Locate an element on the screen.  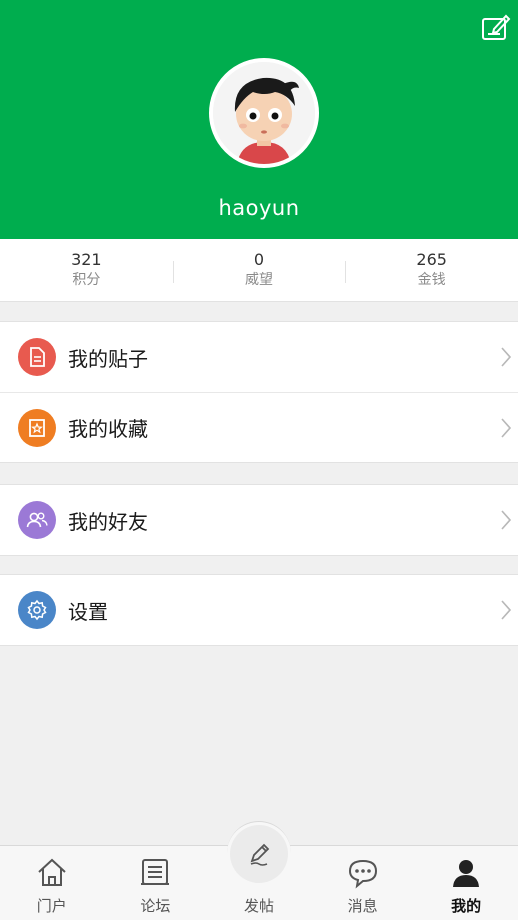
stat-label: 金钱 is located at coordinates (431, 280).